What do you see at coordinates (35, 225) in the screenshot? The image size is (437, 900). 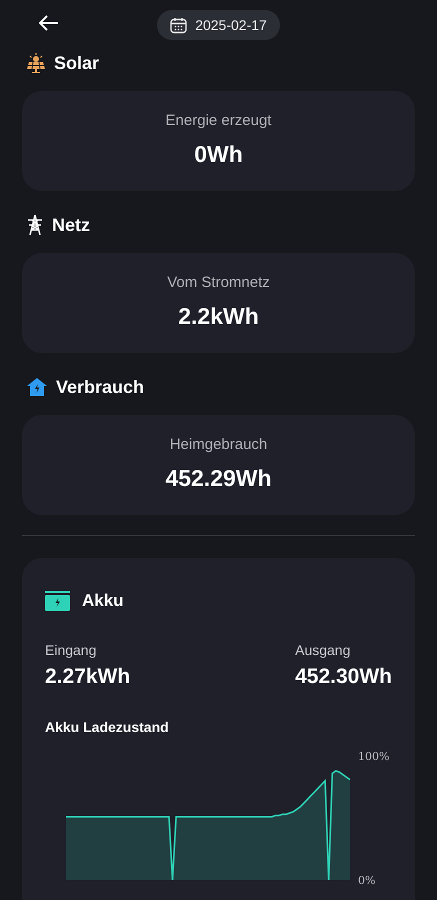 I see `power-tower-icon` at bounding box center [35, 225].